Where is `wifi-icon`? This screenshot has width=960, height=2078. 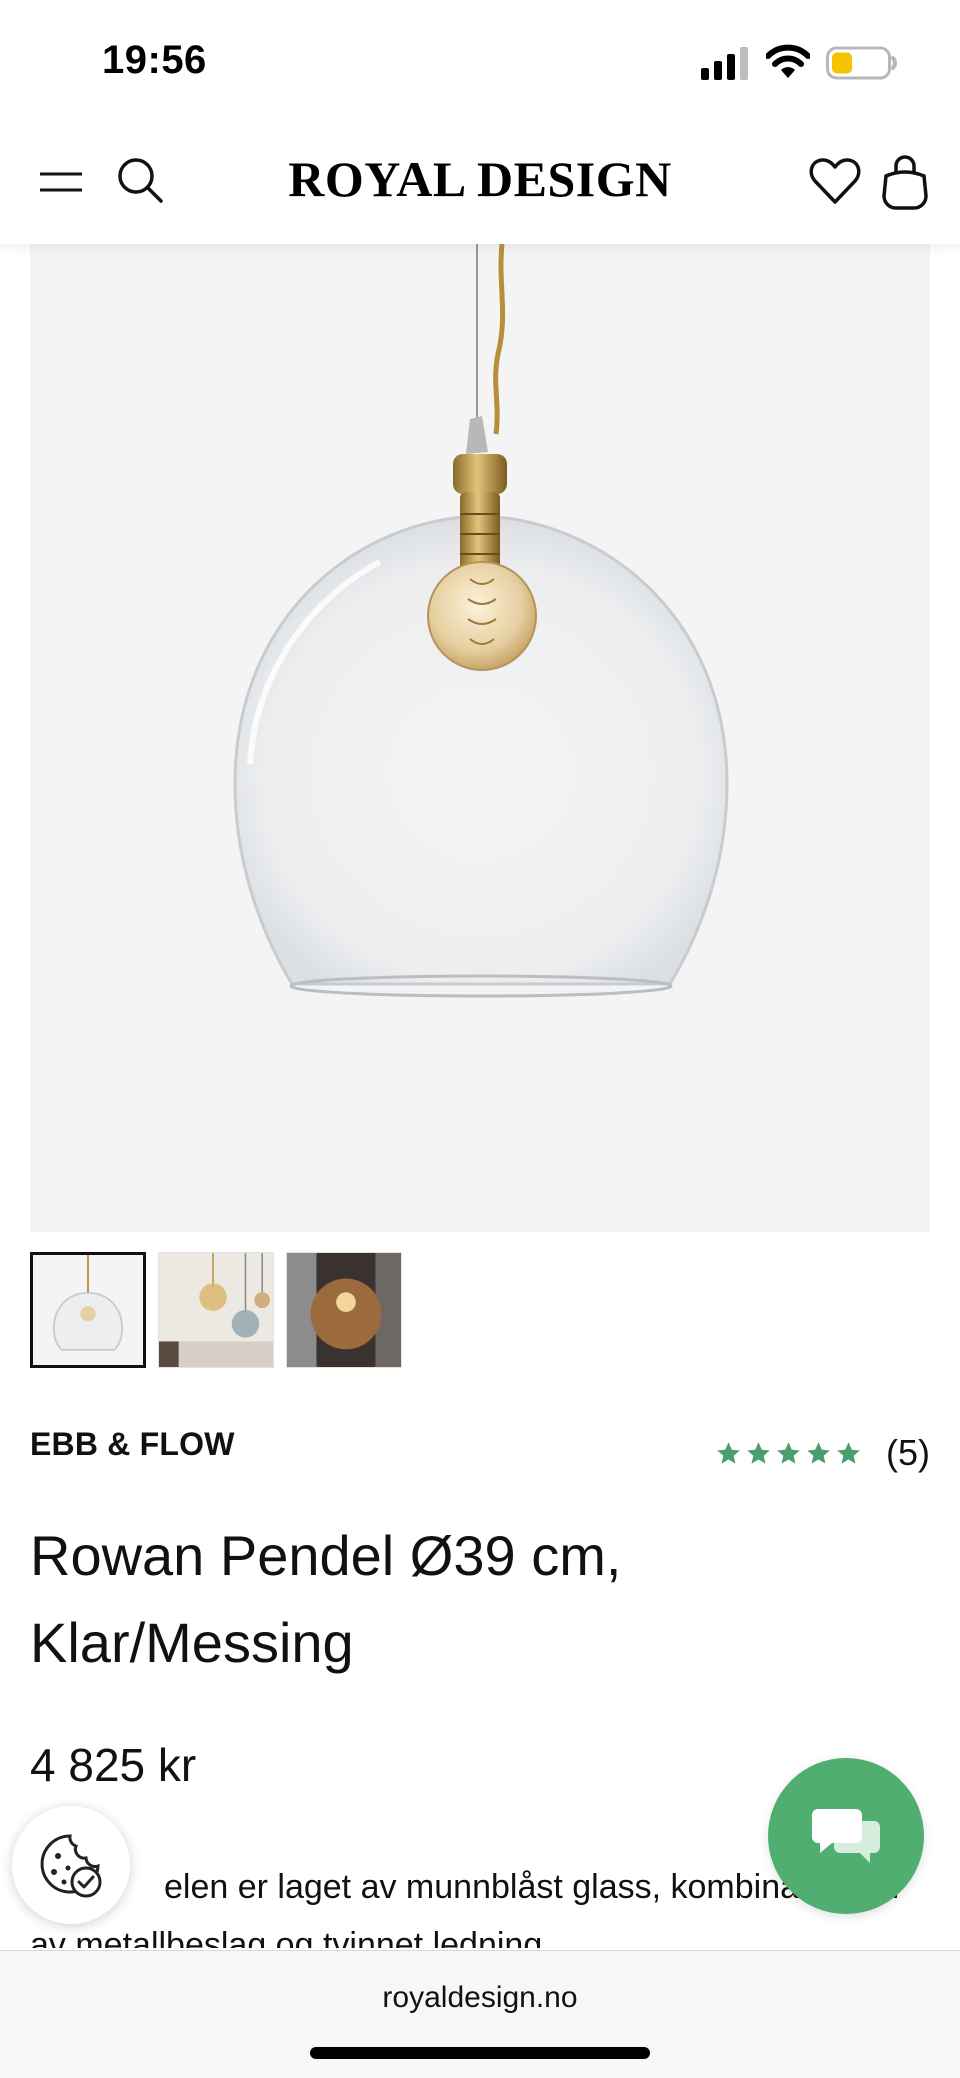 wifi-icon is located at coordinates (788, 61).